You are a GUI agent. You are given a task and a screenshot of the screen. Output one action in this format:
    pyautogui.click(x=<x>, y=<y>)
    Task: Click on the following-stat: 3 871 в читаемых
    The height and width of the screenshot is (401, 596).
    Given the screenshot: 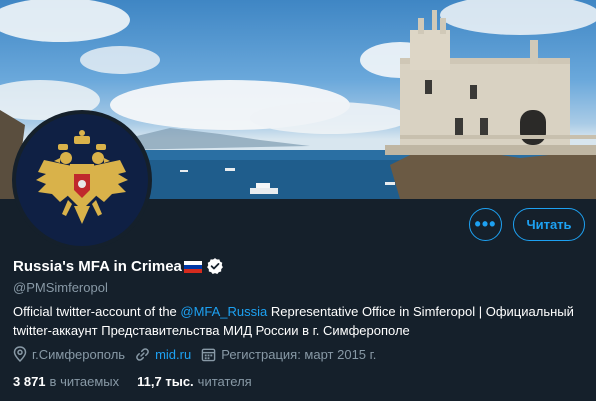 What is the action you would take?
    pyautogui.click(x=66, y=381)
    